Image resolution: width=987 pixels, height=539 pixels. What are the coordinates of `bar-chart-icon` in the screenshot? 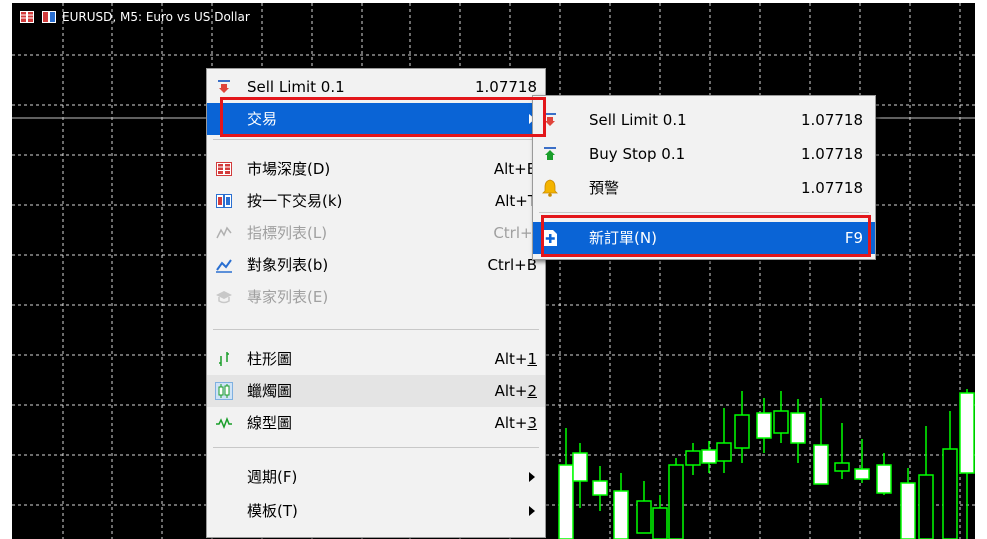 It's located at (224, 359).